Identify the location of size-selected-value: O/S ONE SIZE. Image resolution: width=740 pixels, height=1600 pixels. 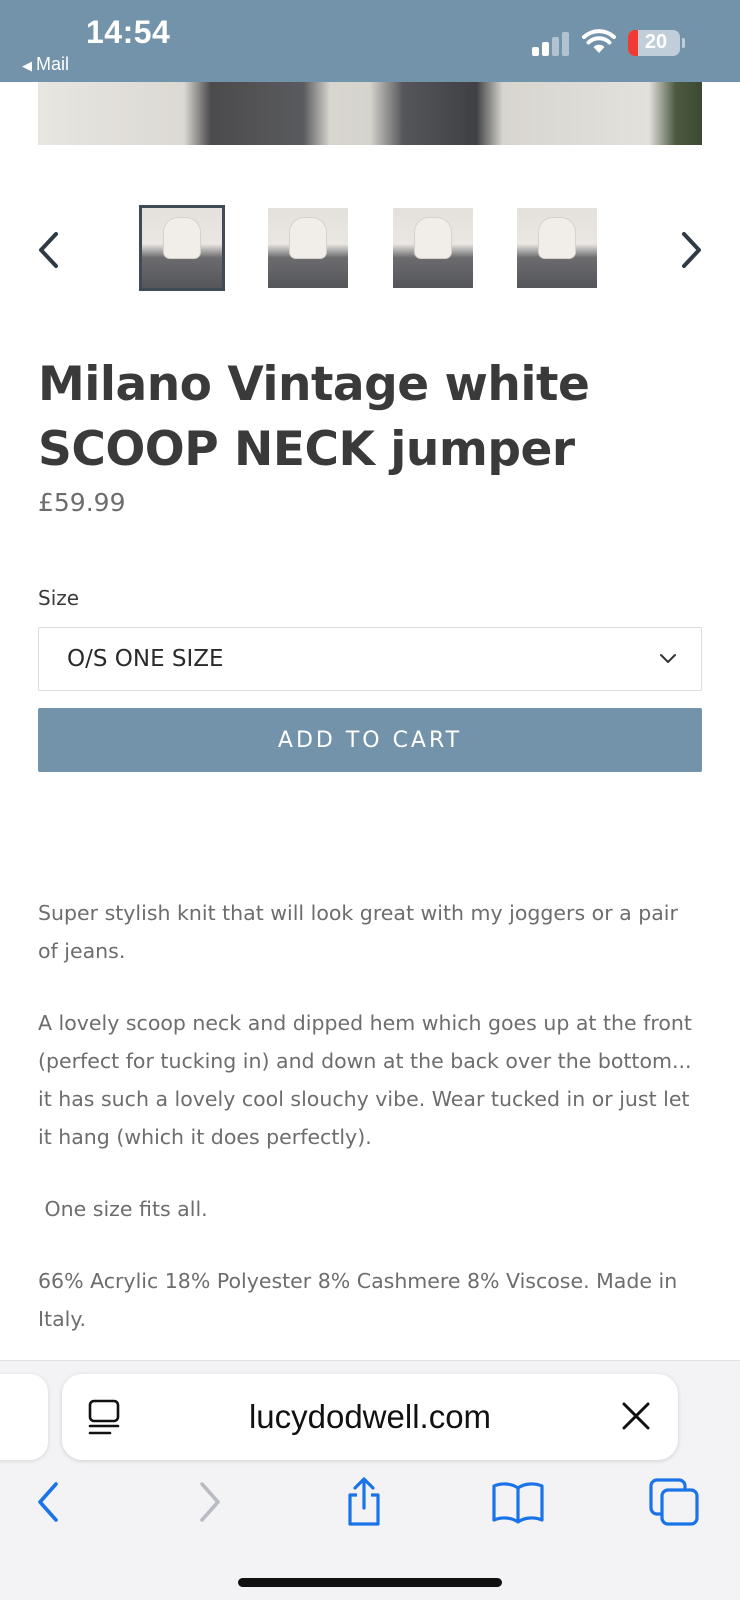
(145, 659).